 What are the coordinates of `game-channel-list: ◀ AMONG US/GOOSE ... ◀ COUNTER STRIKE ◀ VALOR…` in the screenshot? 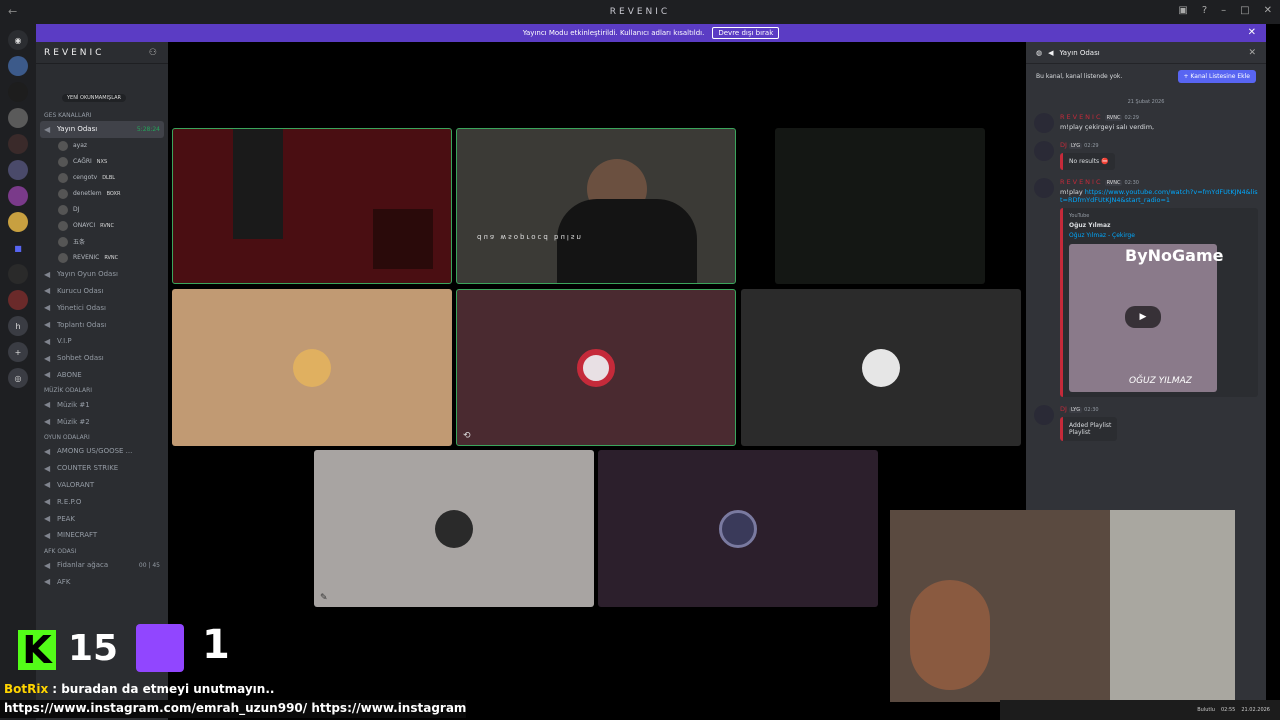 It's located at (102, 493).